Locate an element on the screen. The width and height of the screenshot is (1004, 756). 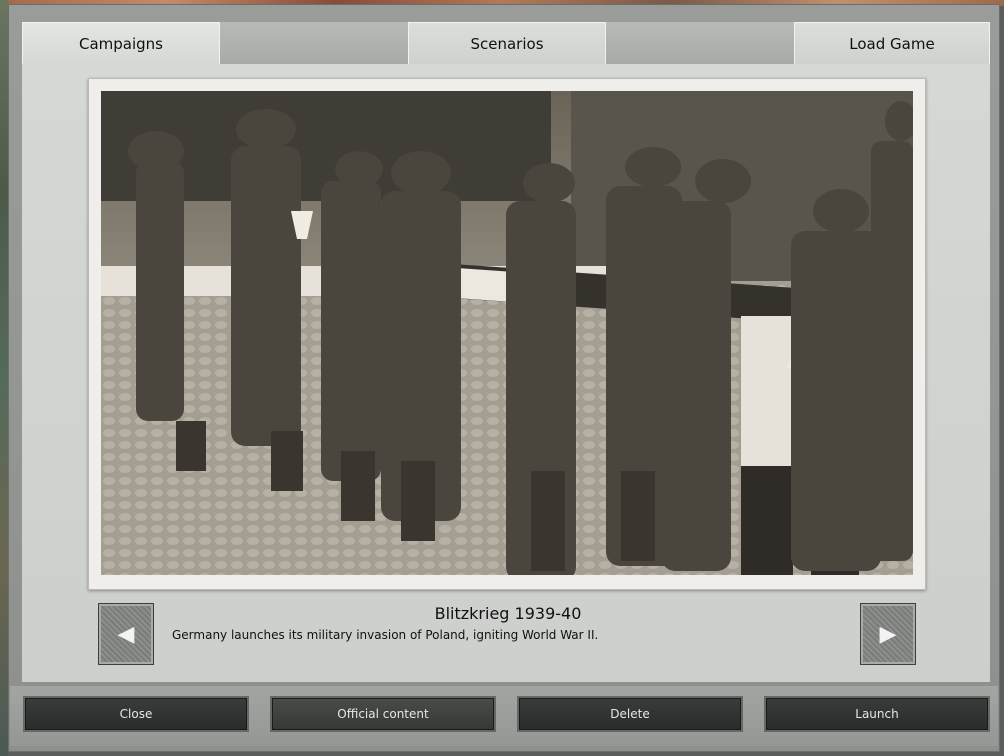
next-campaign-button: ▶ is located at coordinates (888, 634).